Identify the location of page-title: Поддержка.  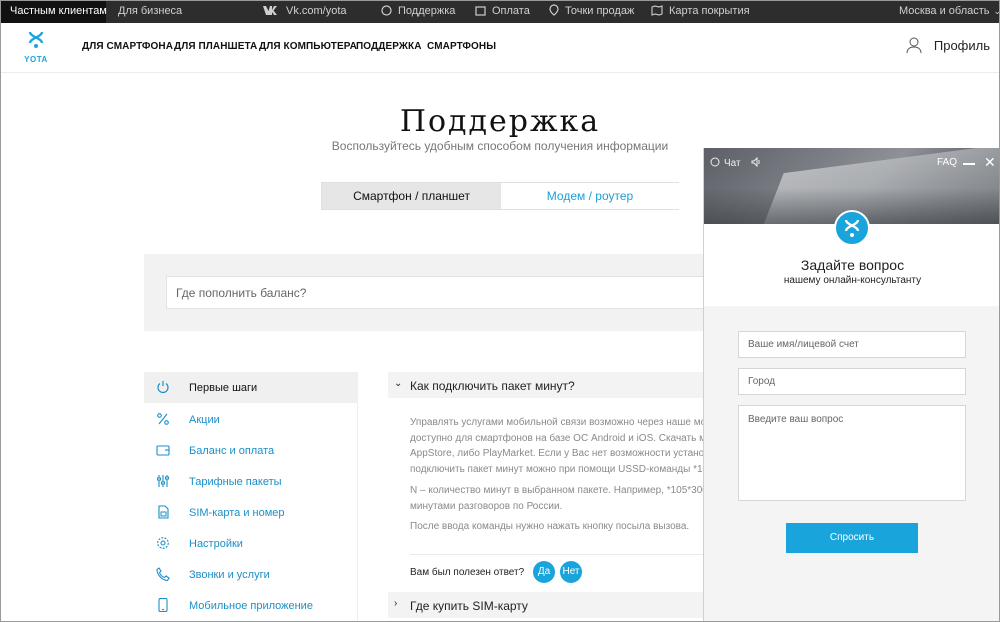
(500, 121).